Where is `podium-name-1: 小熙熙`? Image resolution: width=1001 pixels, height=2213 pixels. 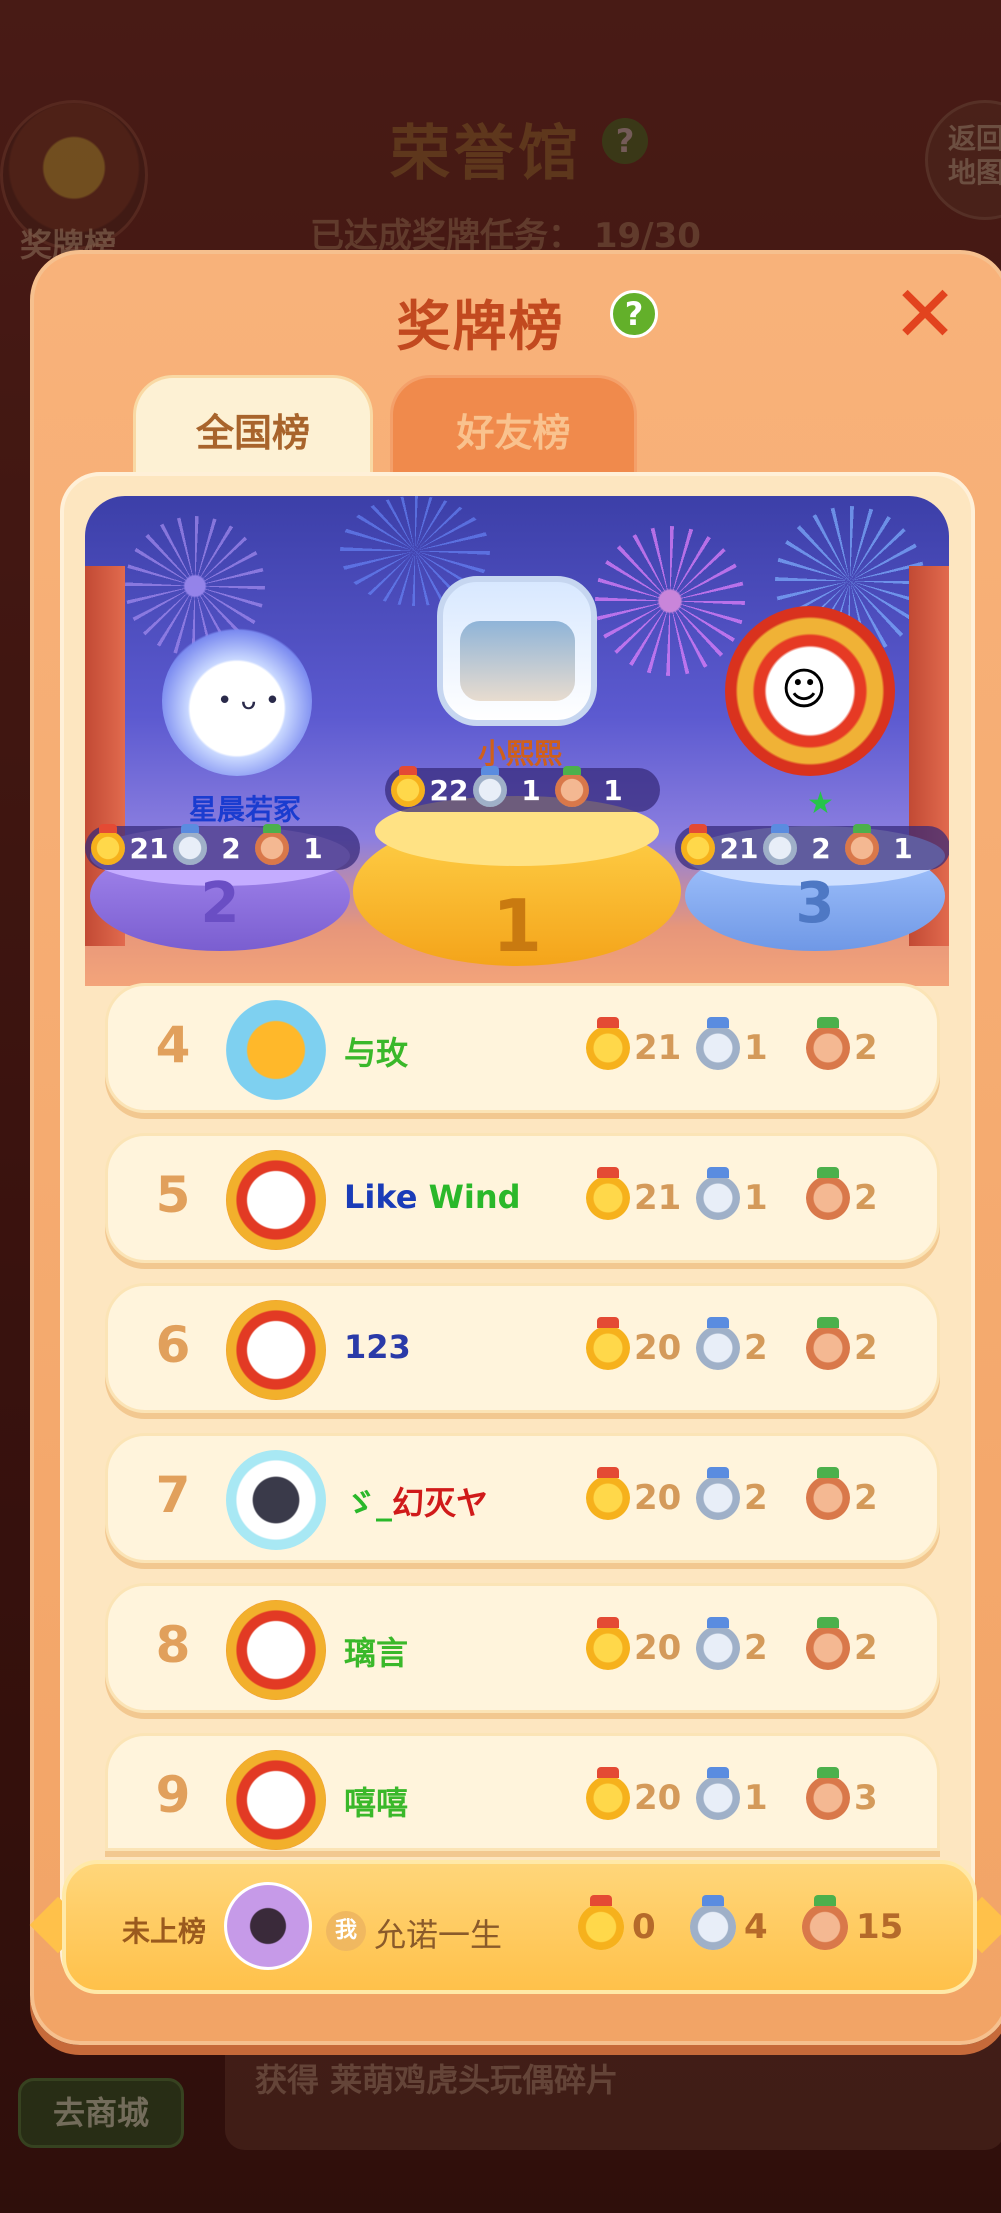 podium-name-1: 小熙熙 is located at coordinates (519, 753).